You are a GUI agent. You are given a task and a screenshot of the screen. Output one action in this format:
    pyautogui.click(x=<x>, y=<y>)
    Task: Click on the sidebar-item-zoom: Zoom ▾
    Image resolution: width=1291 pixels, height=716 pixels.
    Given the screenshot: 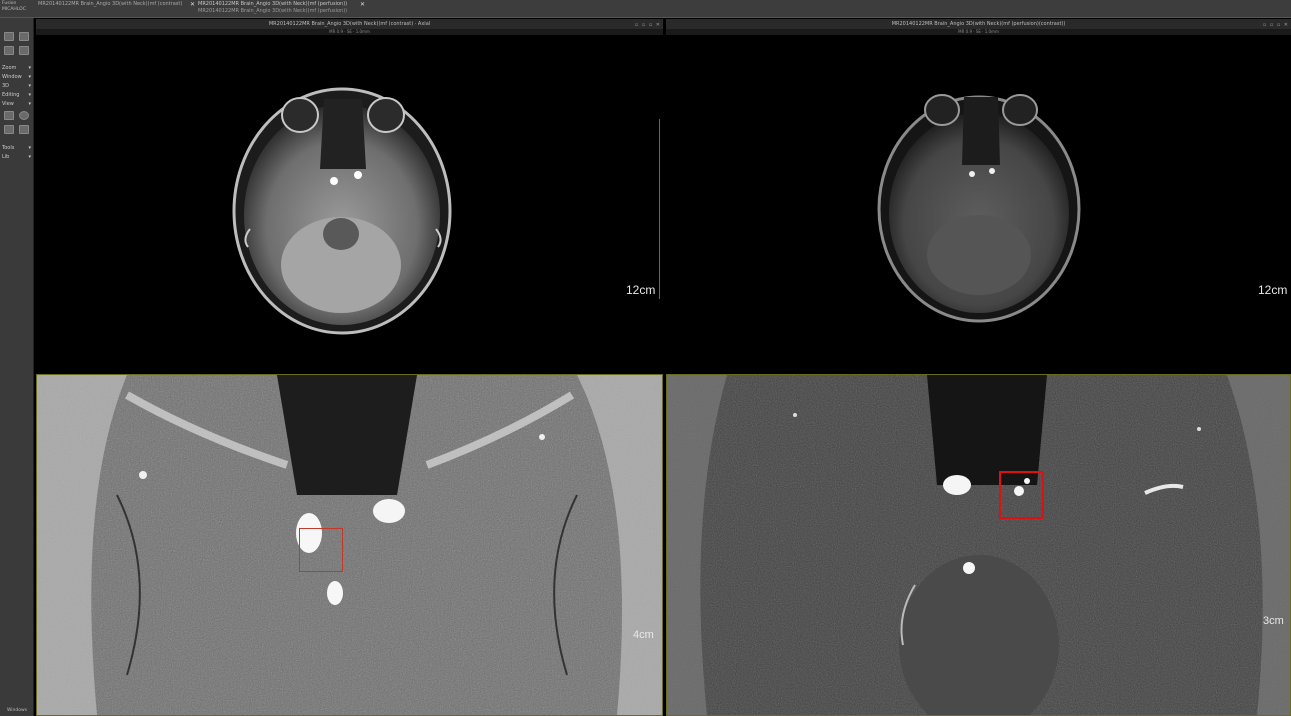 What is the action you would take?
    pyautogui.click(x=17, y=68)
    